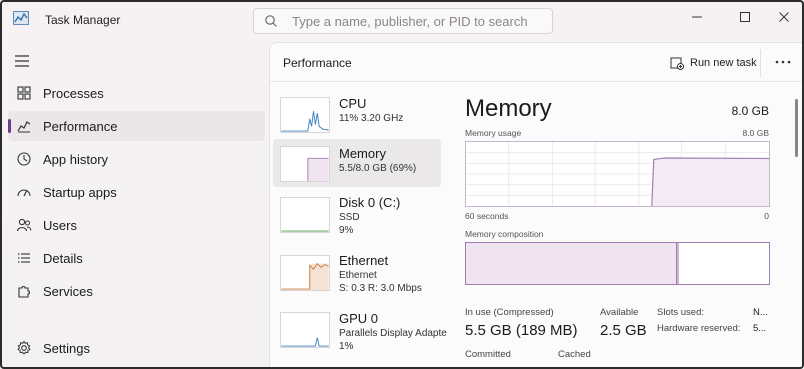 Image resolution: width=804 pixels, height=369 pixels. Describe the element at coordinates (305, 115) in the screenshot. I see `cpu-thumbnail-graph` at that location.